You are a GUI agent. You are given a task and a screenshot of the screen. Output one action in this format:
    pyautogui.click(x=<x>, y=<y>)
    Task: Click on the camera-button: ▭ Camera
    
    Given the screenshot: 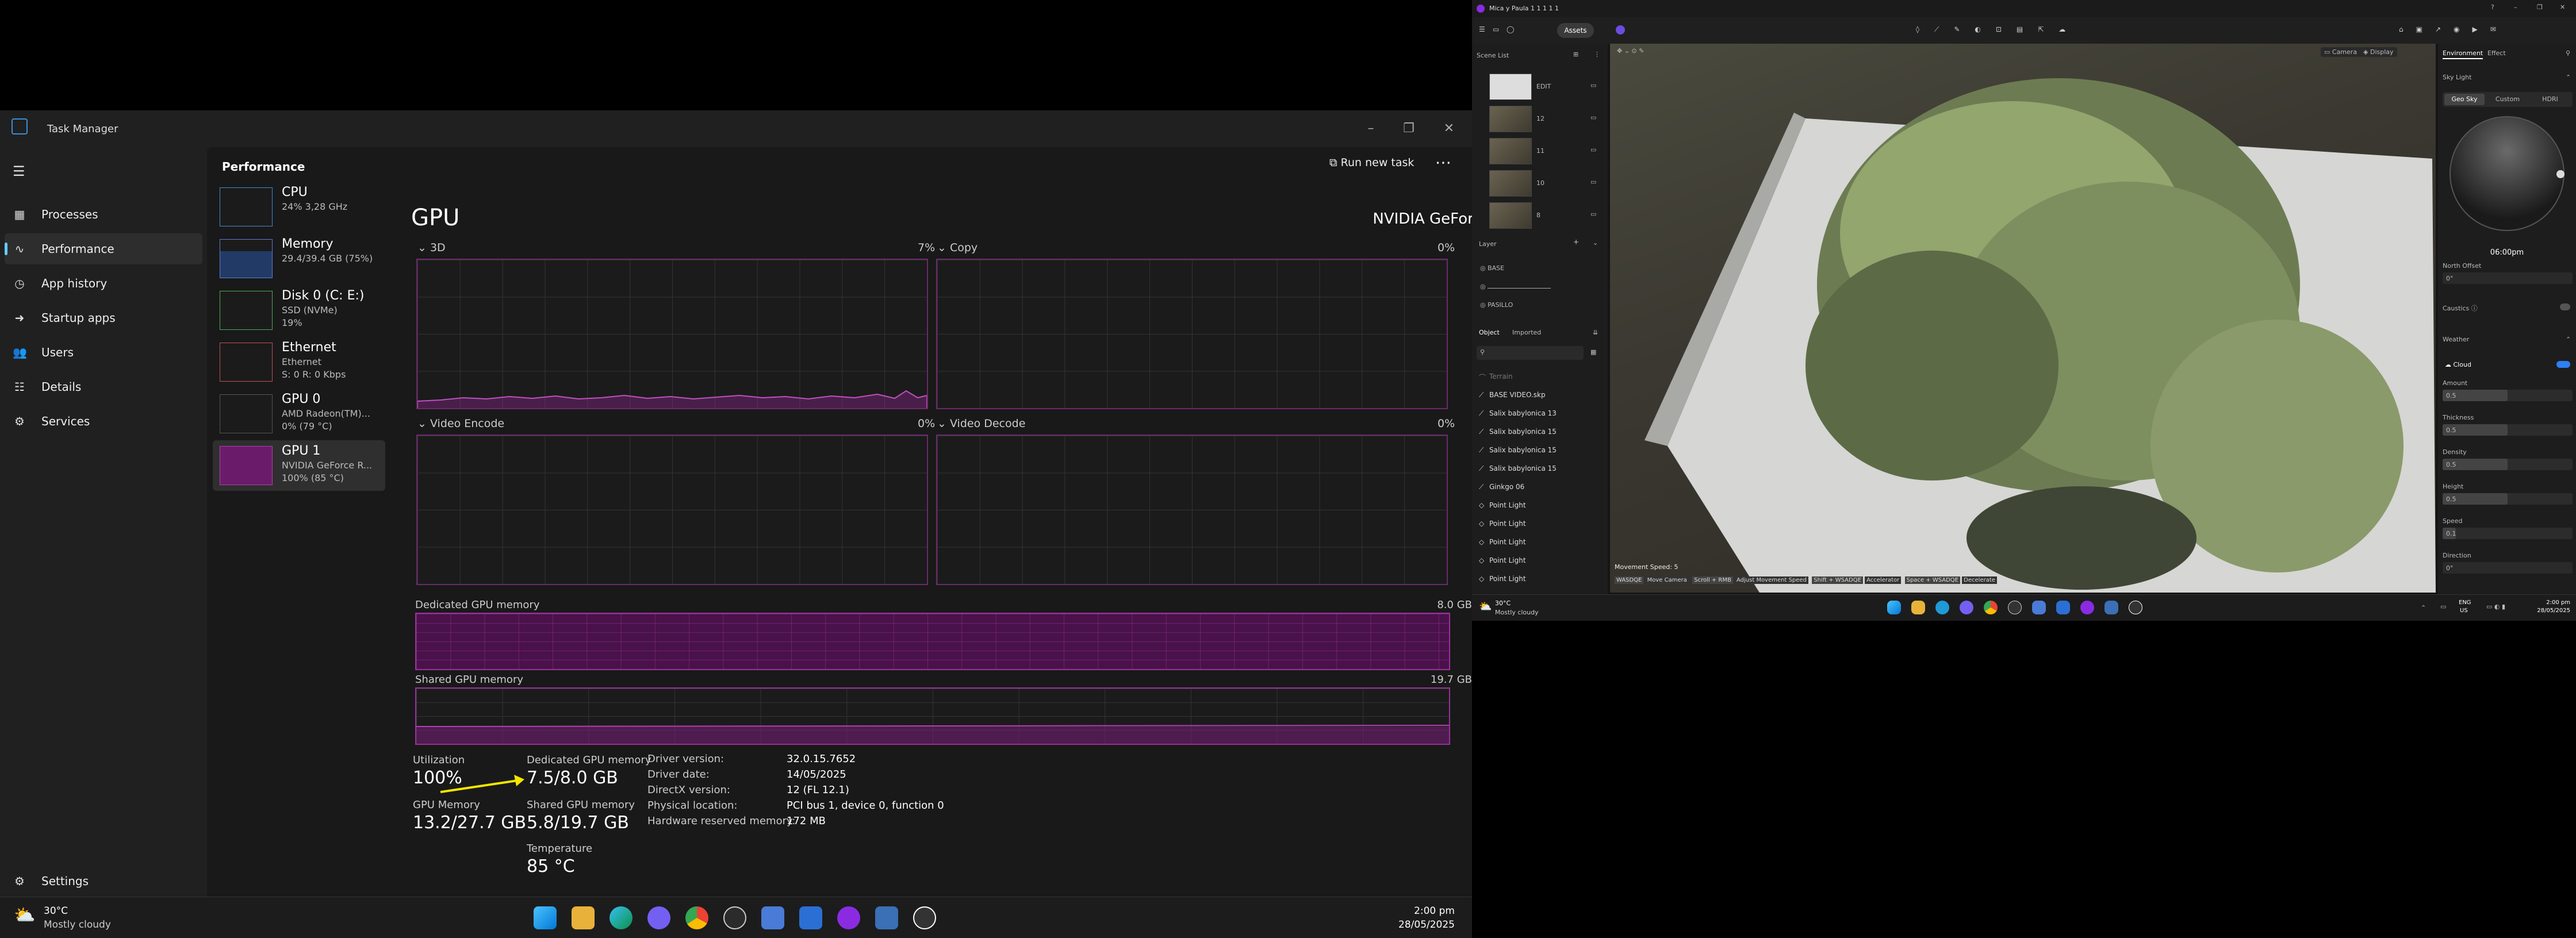 What is the action you would take?
    pyautogui.click(x=2341, y=52)
    